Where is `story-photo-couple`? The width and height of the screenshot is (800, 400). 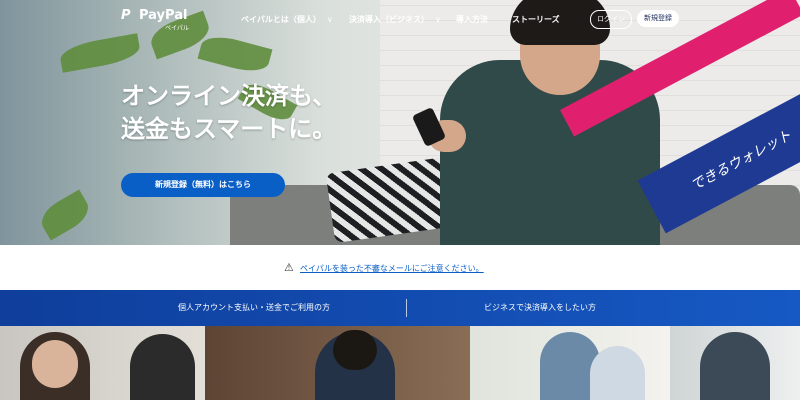
story-photo-couple is located at coordinates (102, 363).